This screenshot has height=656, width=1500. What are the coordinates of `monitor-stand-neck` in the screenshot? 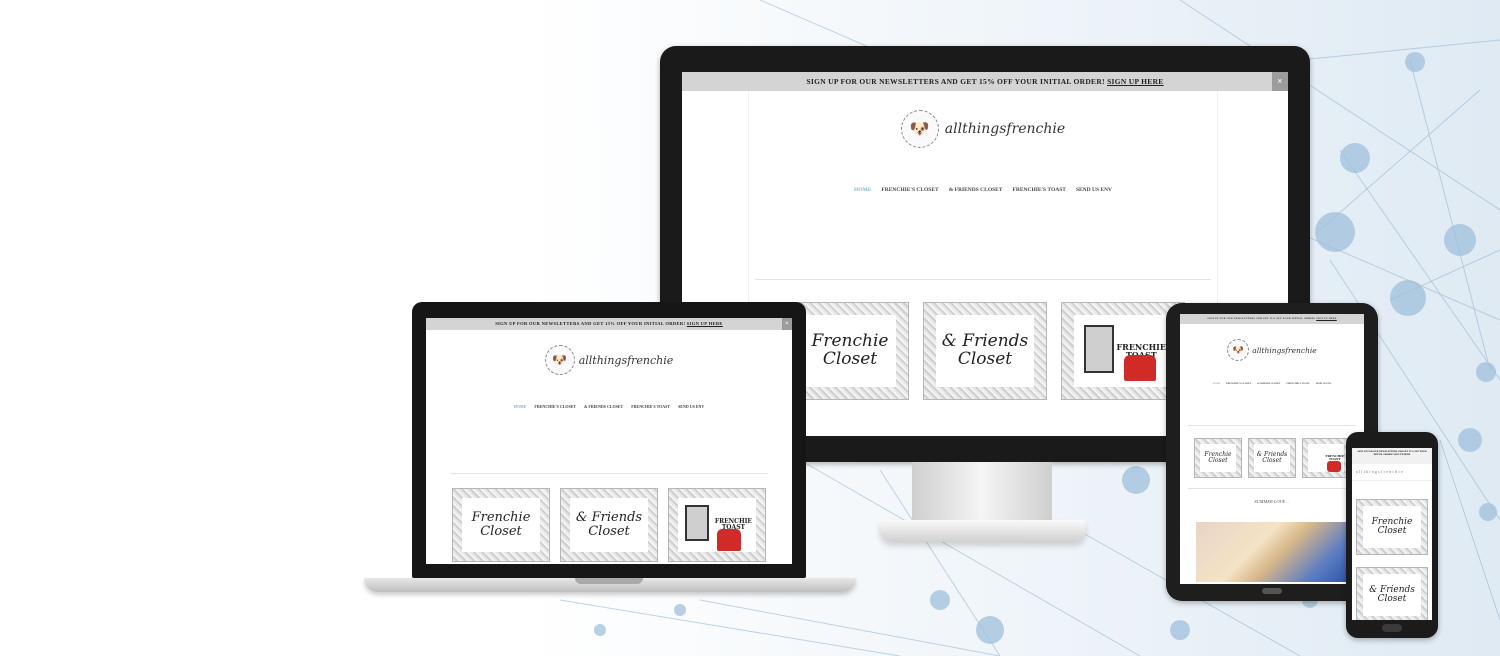 It's located at (982, 492).